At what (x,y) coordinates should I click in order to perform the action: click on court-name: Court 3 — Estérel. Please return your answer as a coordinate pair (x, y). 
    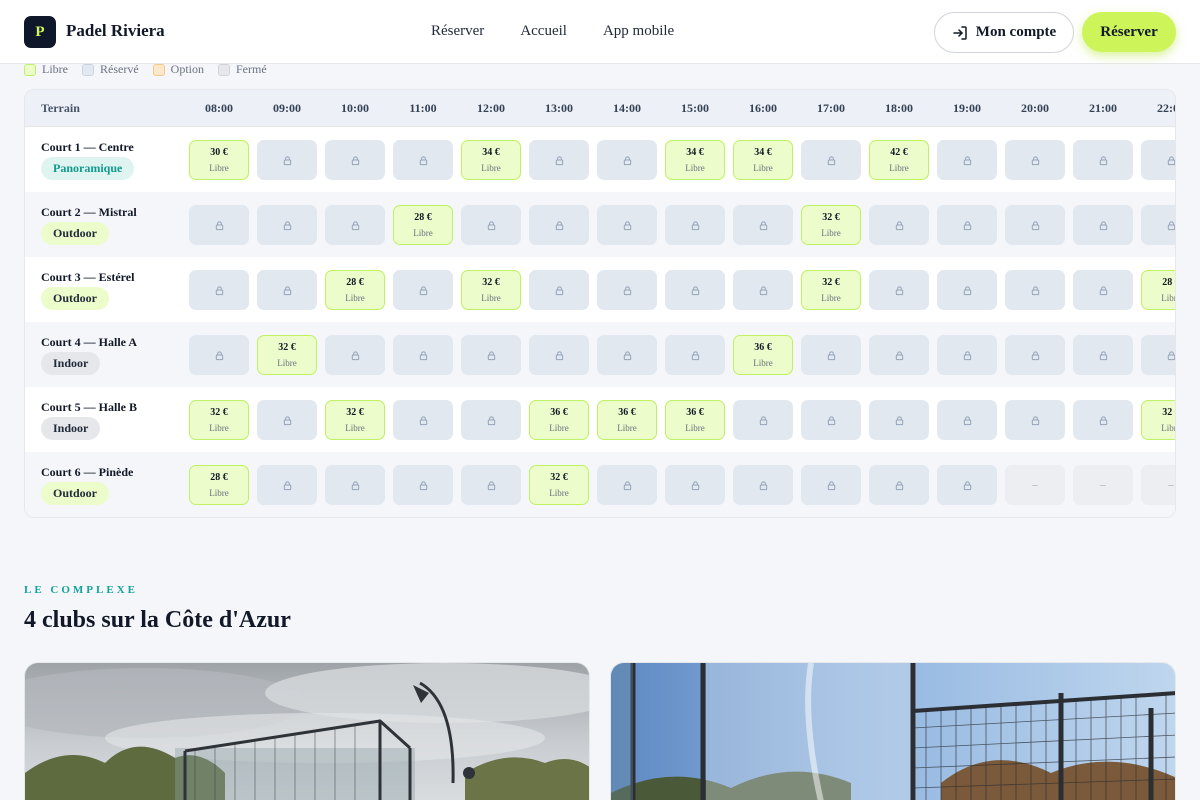
    Looking at the image, I should click on (88, 277).